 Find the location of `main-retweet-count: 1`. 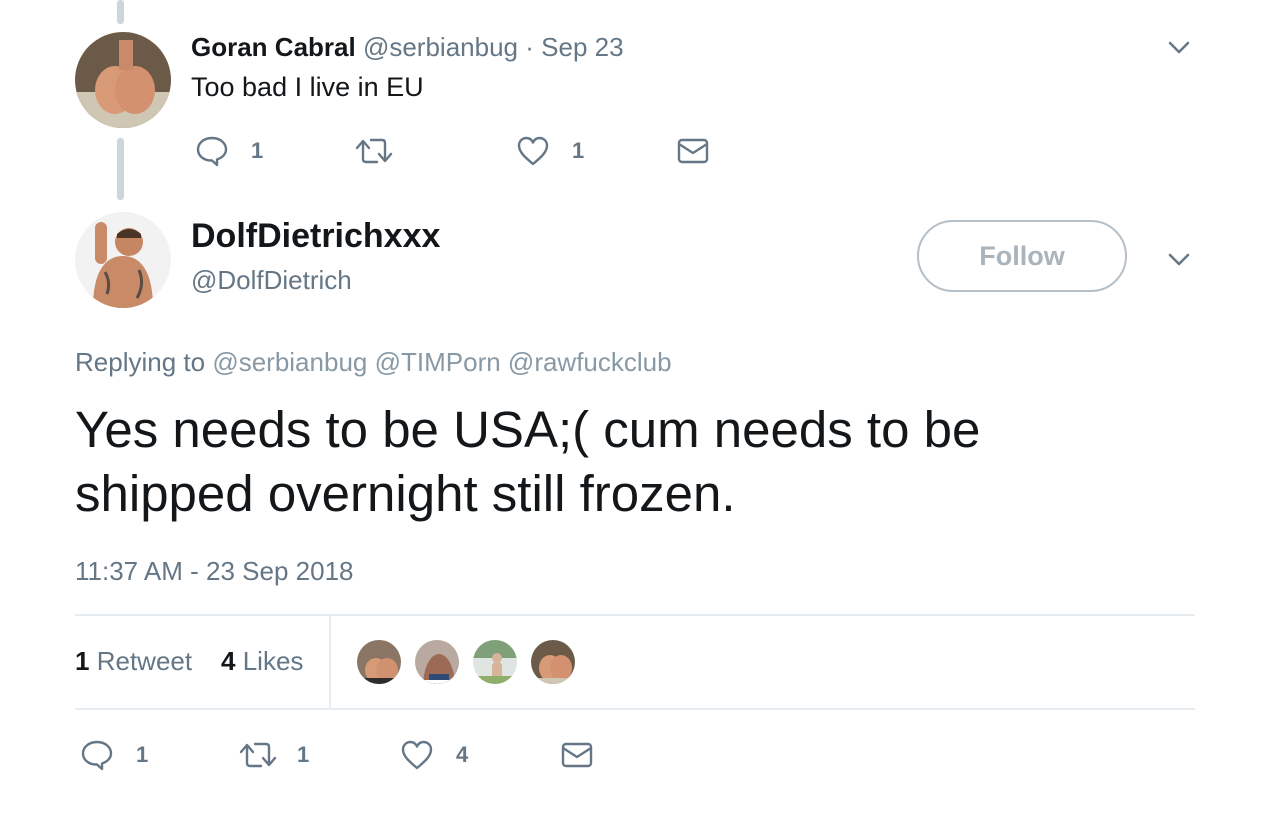

main-retweet-count: 1 is located at coordinates (303, 754).